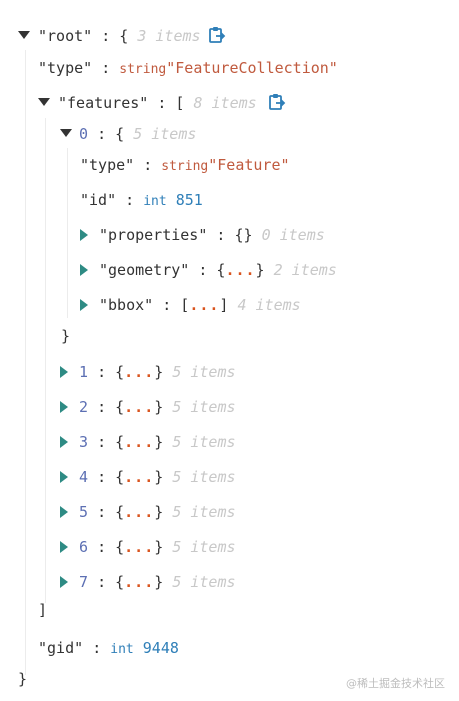 This screenshot has height=701, width=459. I want to click on feature-0-type-tag: string, so click(185, 166).